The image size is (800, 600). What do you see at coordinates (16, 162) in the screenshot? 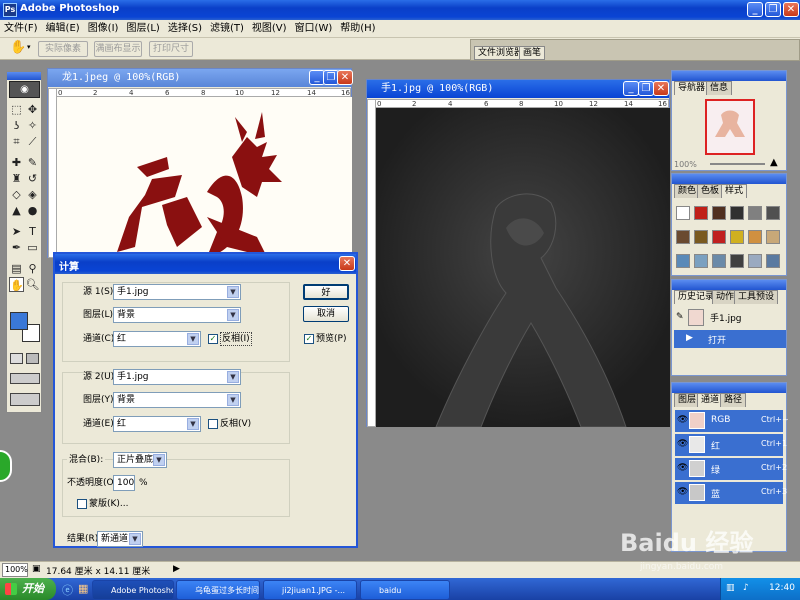
I see `healing-brush-icon: ✚` at bounding box center [16, 162].